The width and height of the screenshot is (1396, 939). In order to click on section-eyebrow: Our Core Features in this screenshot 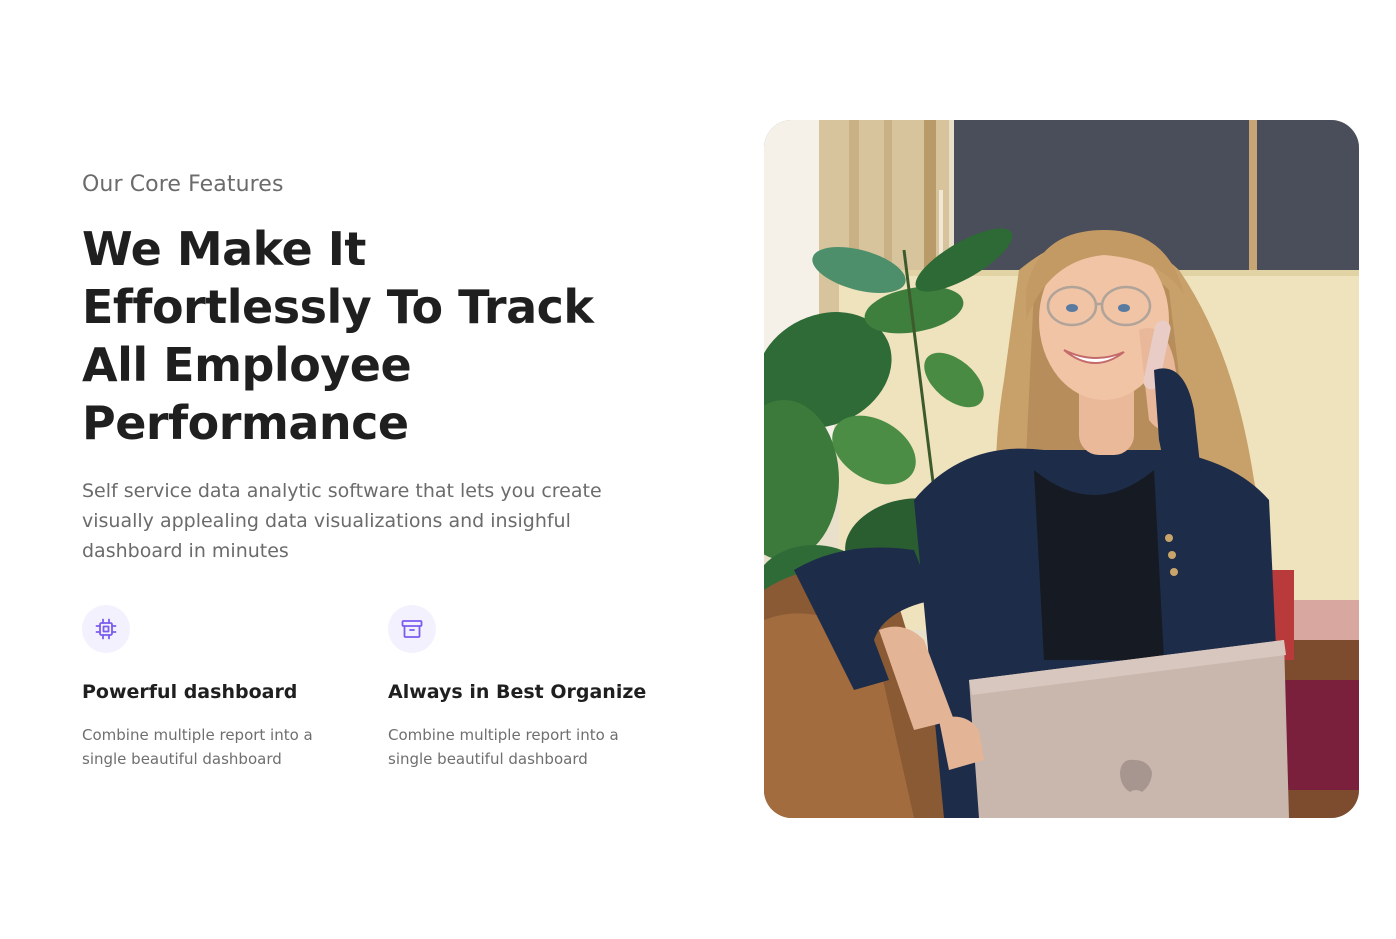, I will do `click(183, 184)`.